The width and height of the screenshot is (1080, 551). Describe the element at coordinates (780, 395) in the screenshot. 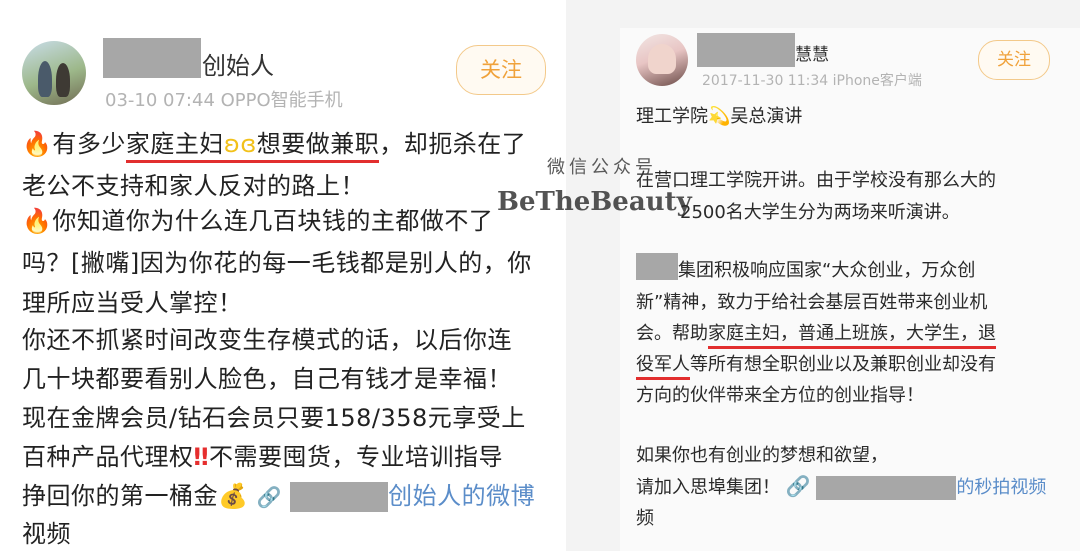

I see `post-line: 方向的伙伴带来全方位的创业指导！` at that location.